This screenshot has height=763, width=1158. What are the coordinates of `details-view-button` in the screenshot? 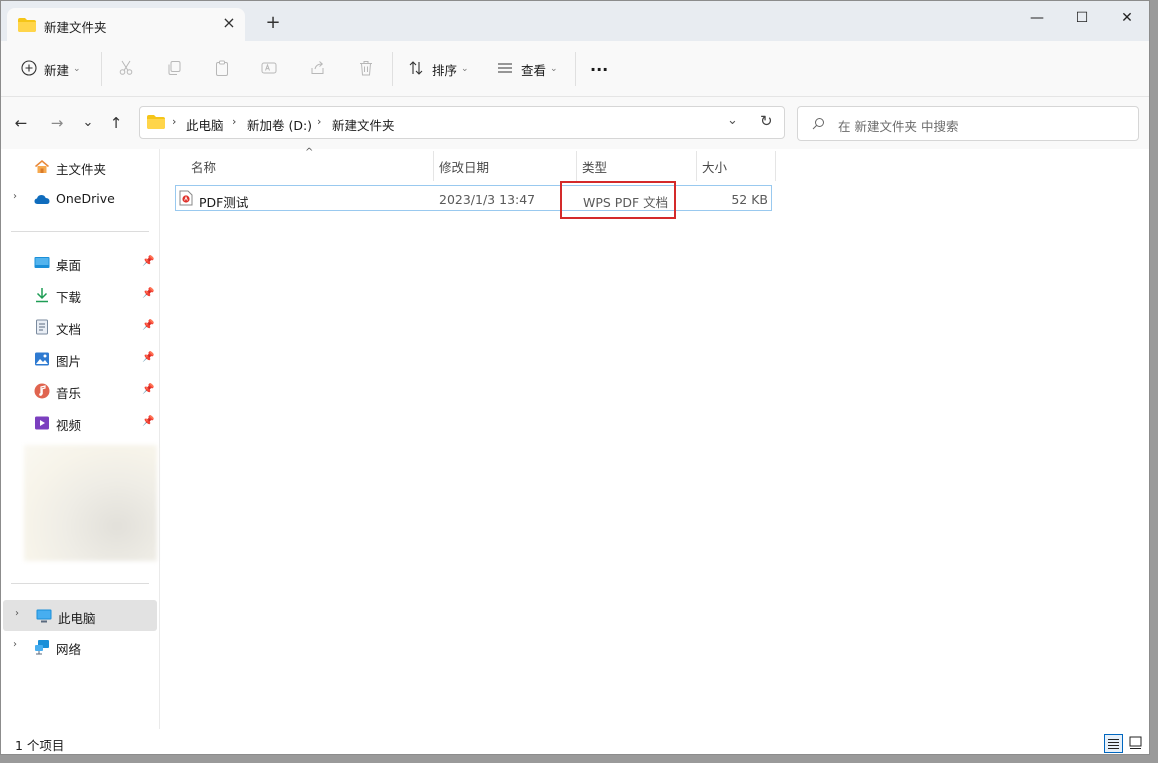 It's located at (1113, 743).